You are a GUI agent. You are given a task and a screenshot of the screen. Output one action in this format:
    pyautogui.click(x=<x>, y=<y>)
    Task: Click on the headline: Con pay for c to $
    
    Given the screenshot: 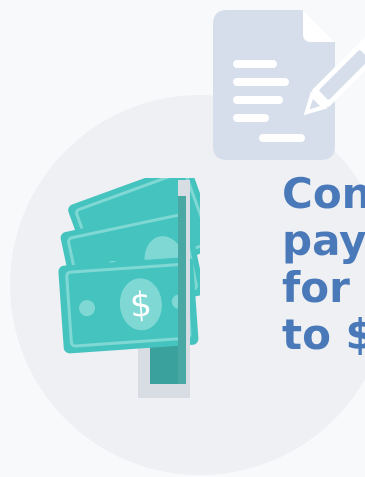 What is the action you would take?
    pyautogui.click(x=323, y=264)
    